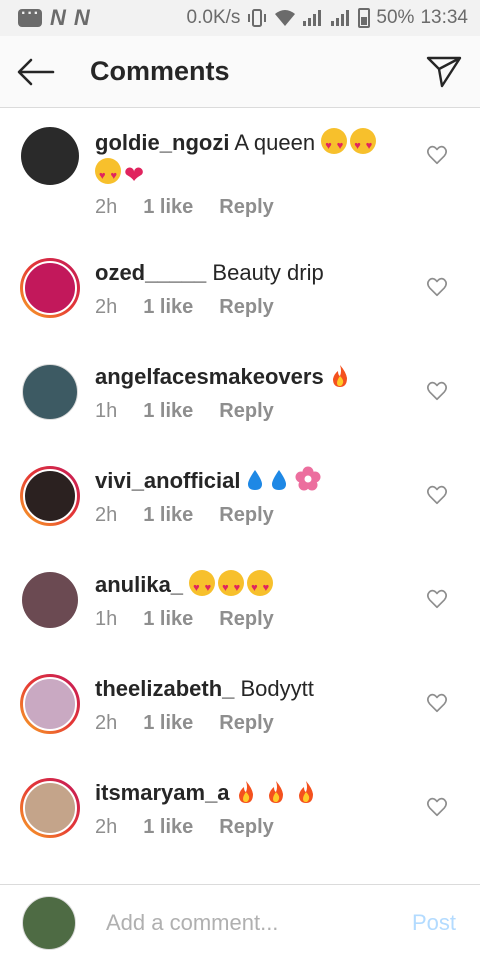 This screenshot has width=480, height=960. I want to click on comment-item: theelizabeth_ Bodyytt 2h 1 like Reply, so click(240, 724).